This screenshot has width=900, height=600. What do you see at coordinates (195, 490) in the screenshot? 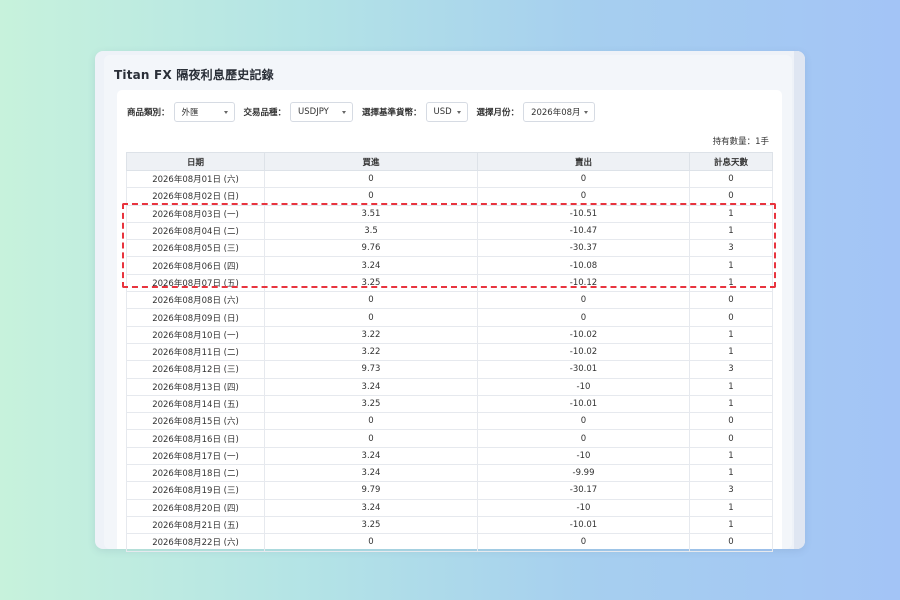
I see `cell-date: 2026年08月19日 (三)` at bounding box center [195, 490].